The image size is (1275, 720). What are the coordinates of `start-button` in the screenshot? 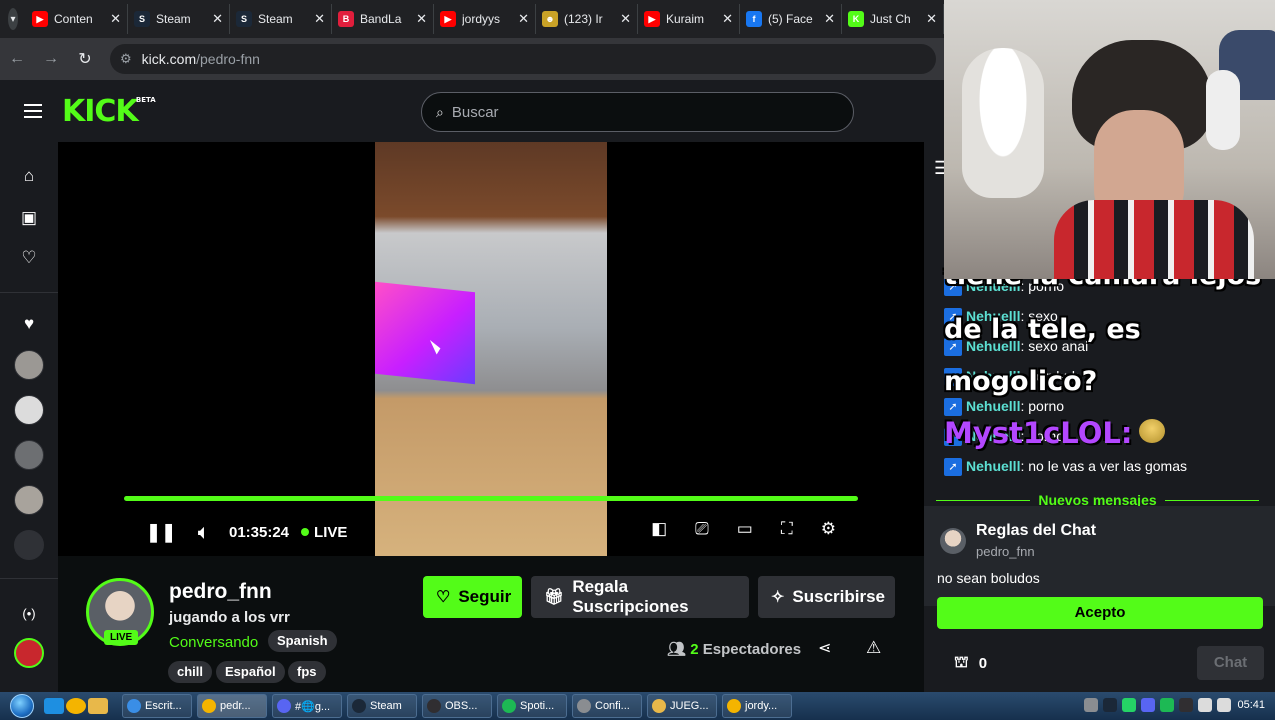 It's located at (22, 706).